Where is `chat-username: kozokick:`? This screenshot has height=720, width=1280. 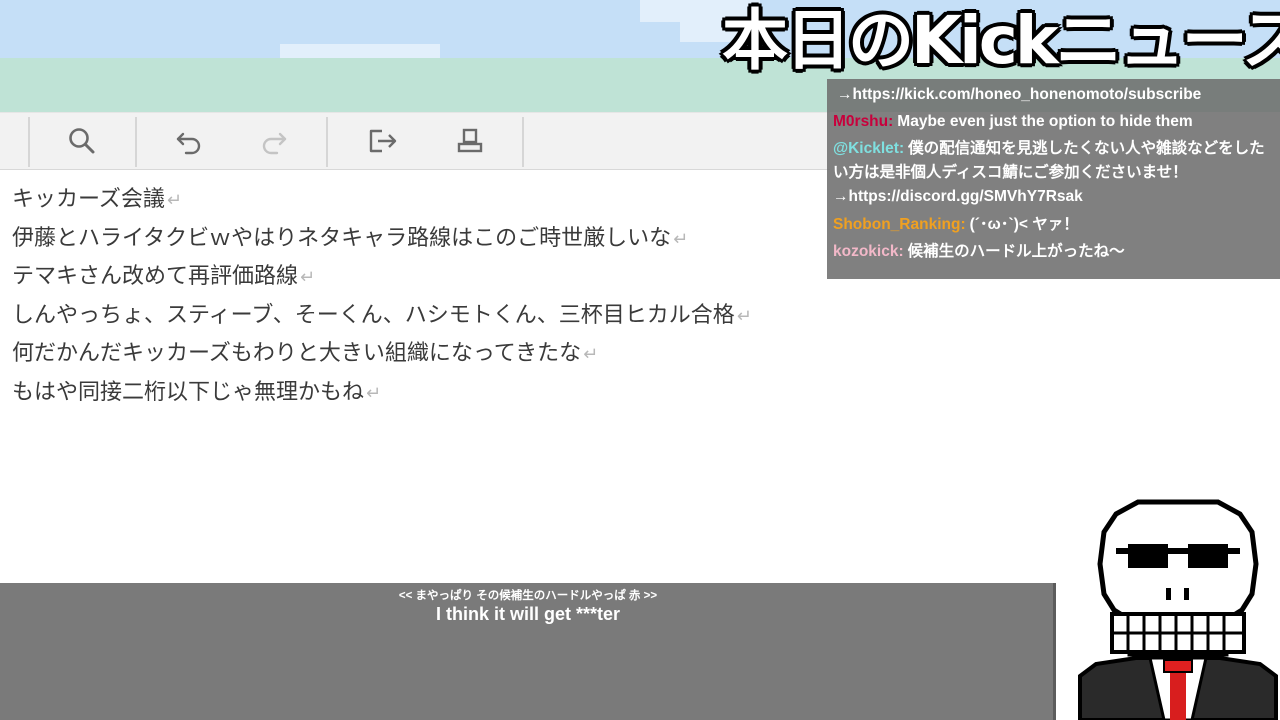 chat-username: kozokick: is located at coordinates (868, 251).